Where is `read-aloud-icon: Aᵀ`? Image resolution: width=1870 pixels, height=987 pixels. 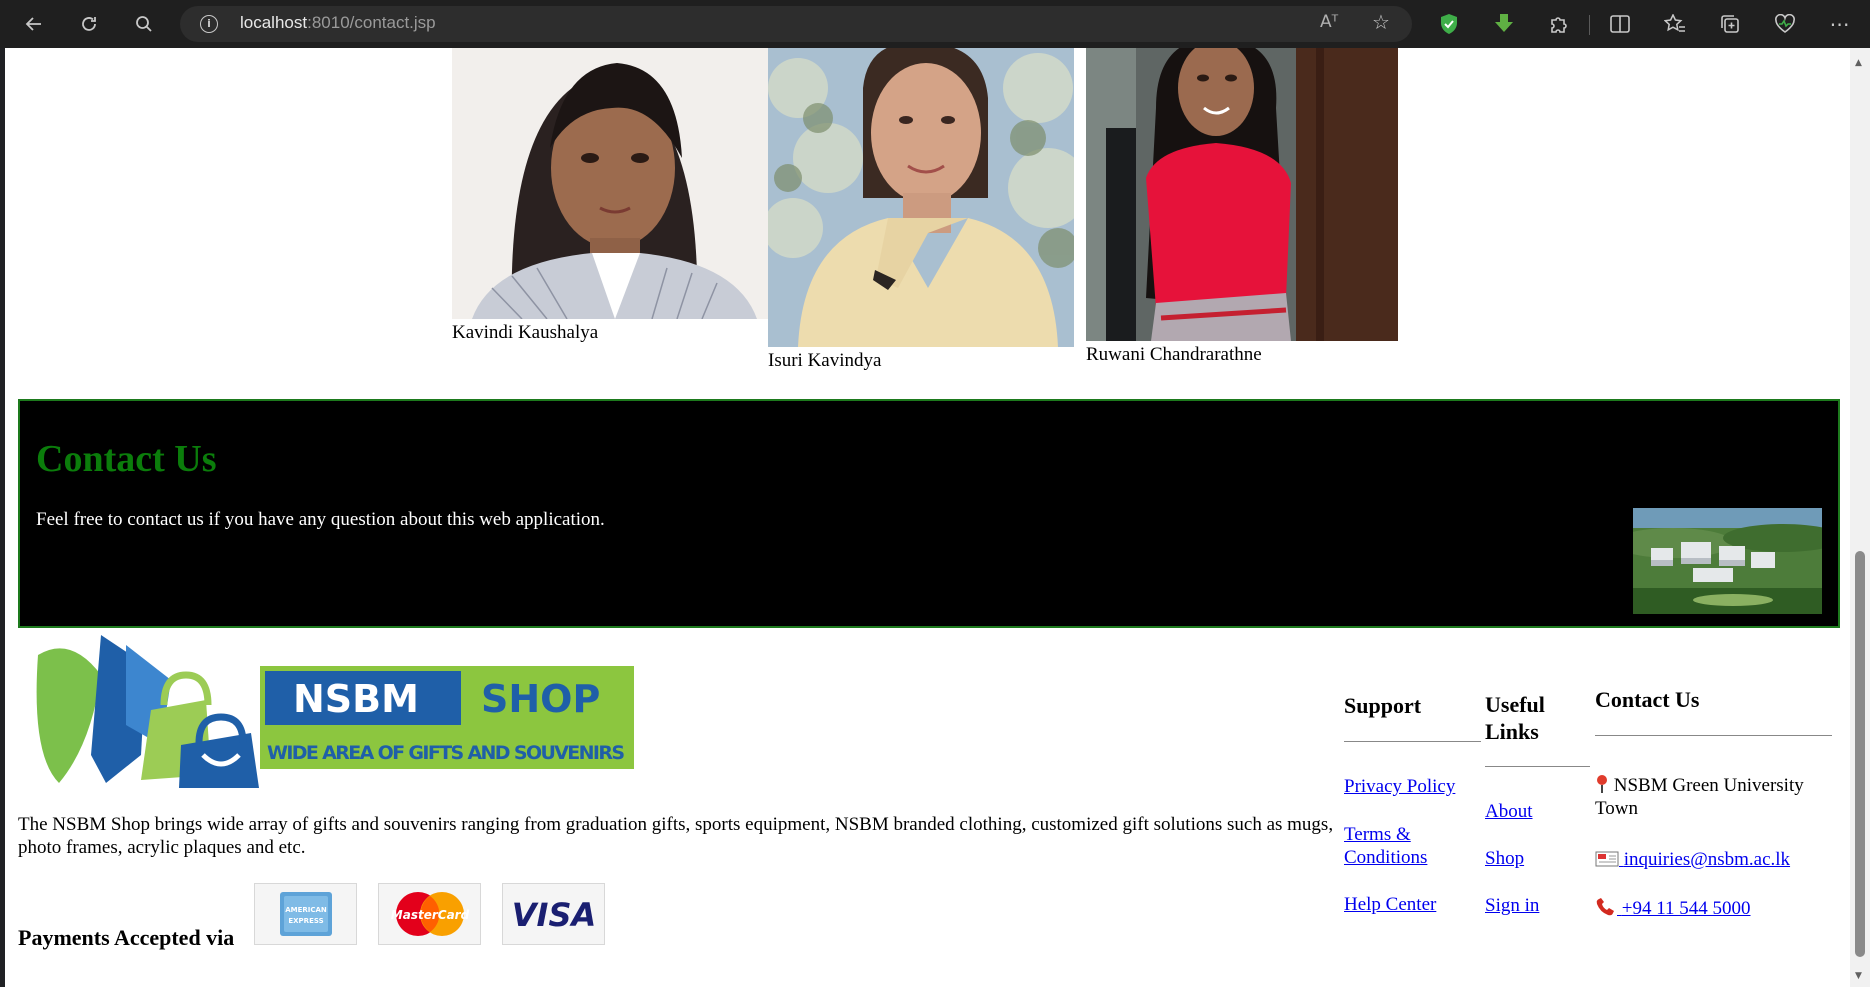 read-aloud-icon: Aᵀ is located at coordinates (1329, 22).